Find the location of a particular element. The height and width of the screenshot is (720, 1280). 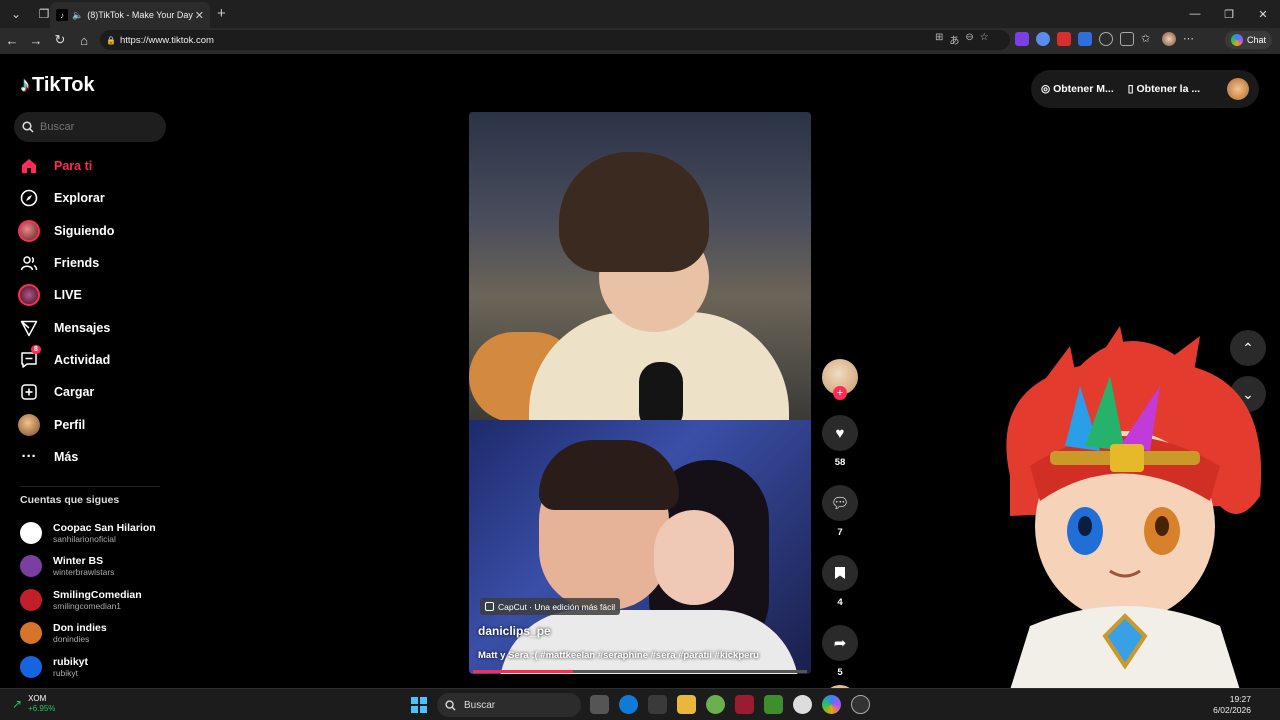

more-menu-icon: ⋯ is located at coordinates (1190, 39).